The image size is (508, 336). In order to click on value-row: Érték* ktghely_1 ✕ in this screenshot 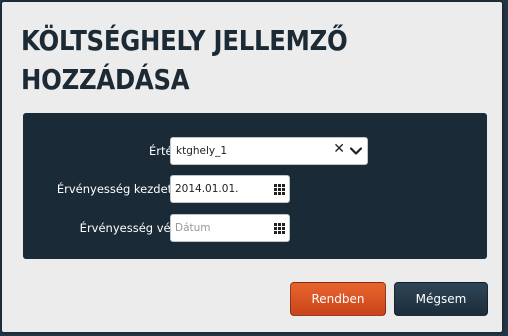, I will do `click(255, 152)`.